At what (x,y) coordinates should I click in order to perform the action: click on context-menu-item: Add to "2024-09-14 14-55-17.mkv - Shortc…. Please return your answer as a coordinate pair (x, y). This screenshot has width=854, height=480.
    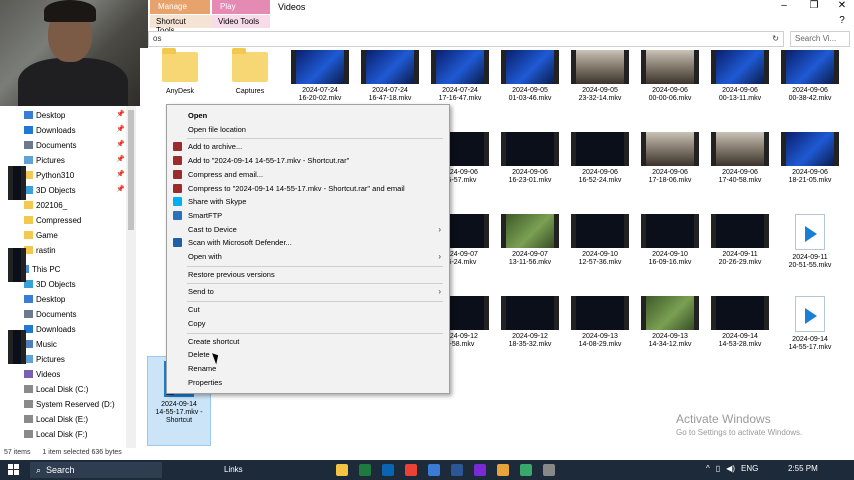
    Looking at the image, I should click on (308, 160).